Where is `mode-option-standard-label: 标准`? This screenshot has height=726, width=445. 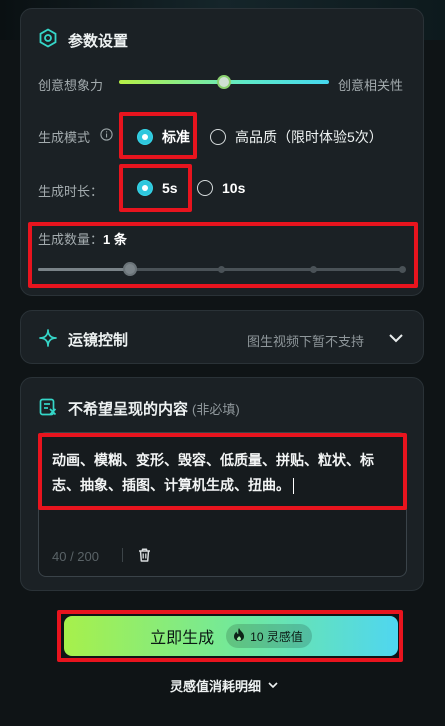 mode-option-standard-label: 标准 is located at coordinates (176, 137).